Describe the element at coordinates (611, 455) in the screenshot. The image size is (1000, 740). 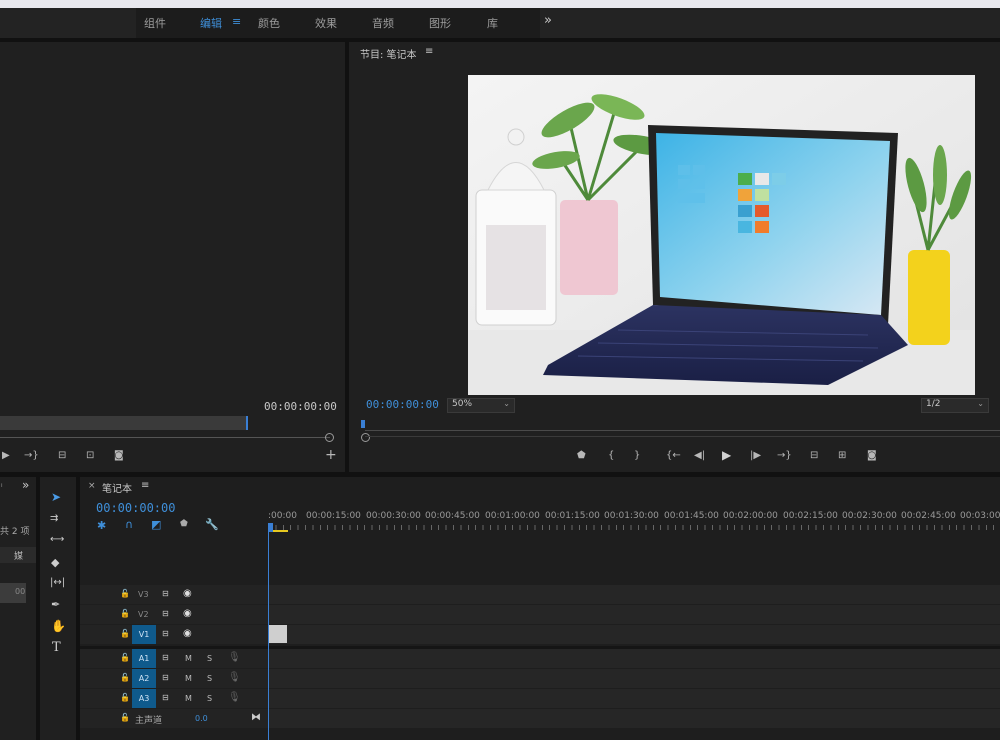
I see `mark-in-icon: {` at that location.